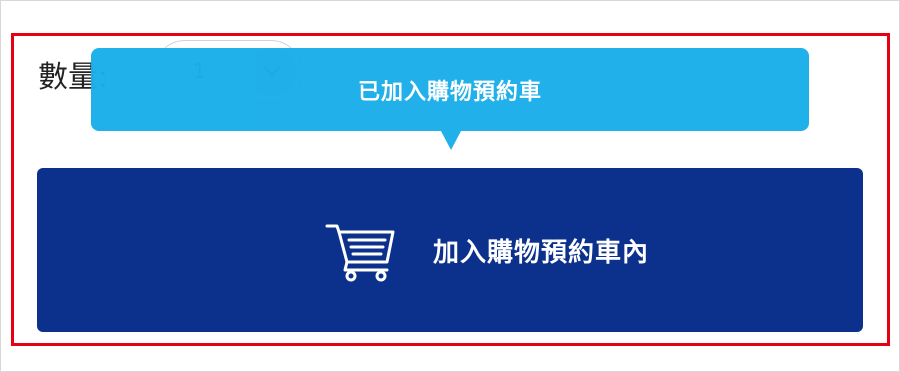  I want to click on shopping-cart-icon, so click(360, 253).